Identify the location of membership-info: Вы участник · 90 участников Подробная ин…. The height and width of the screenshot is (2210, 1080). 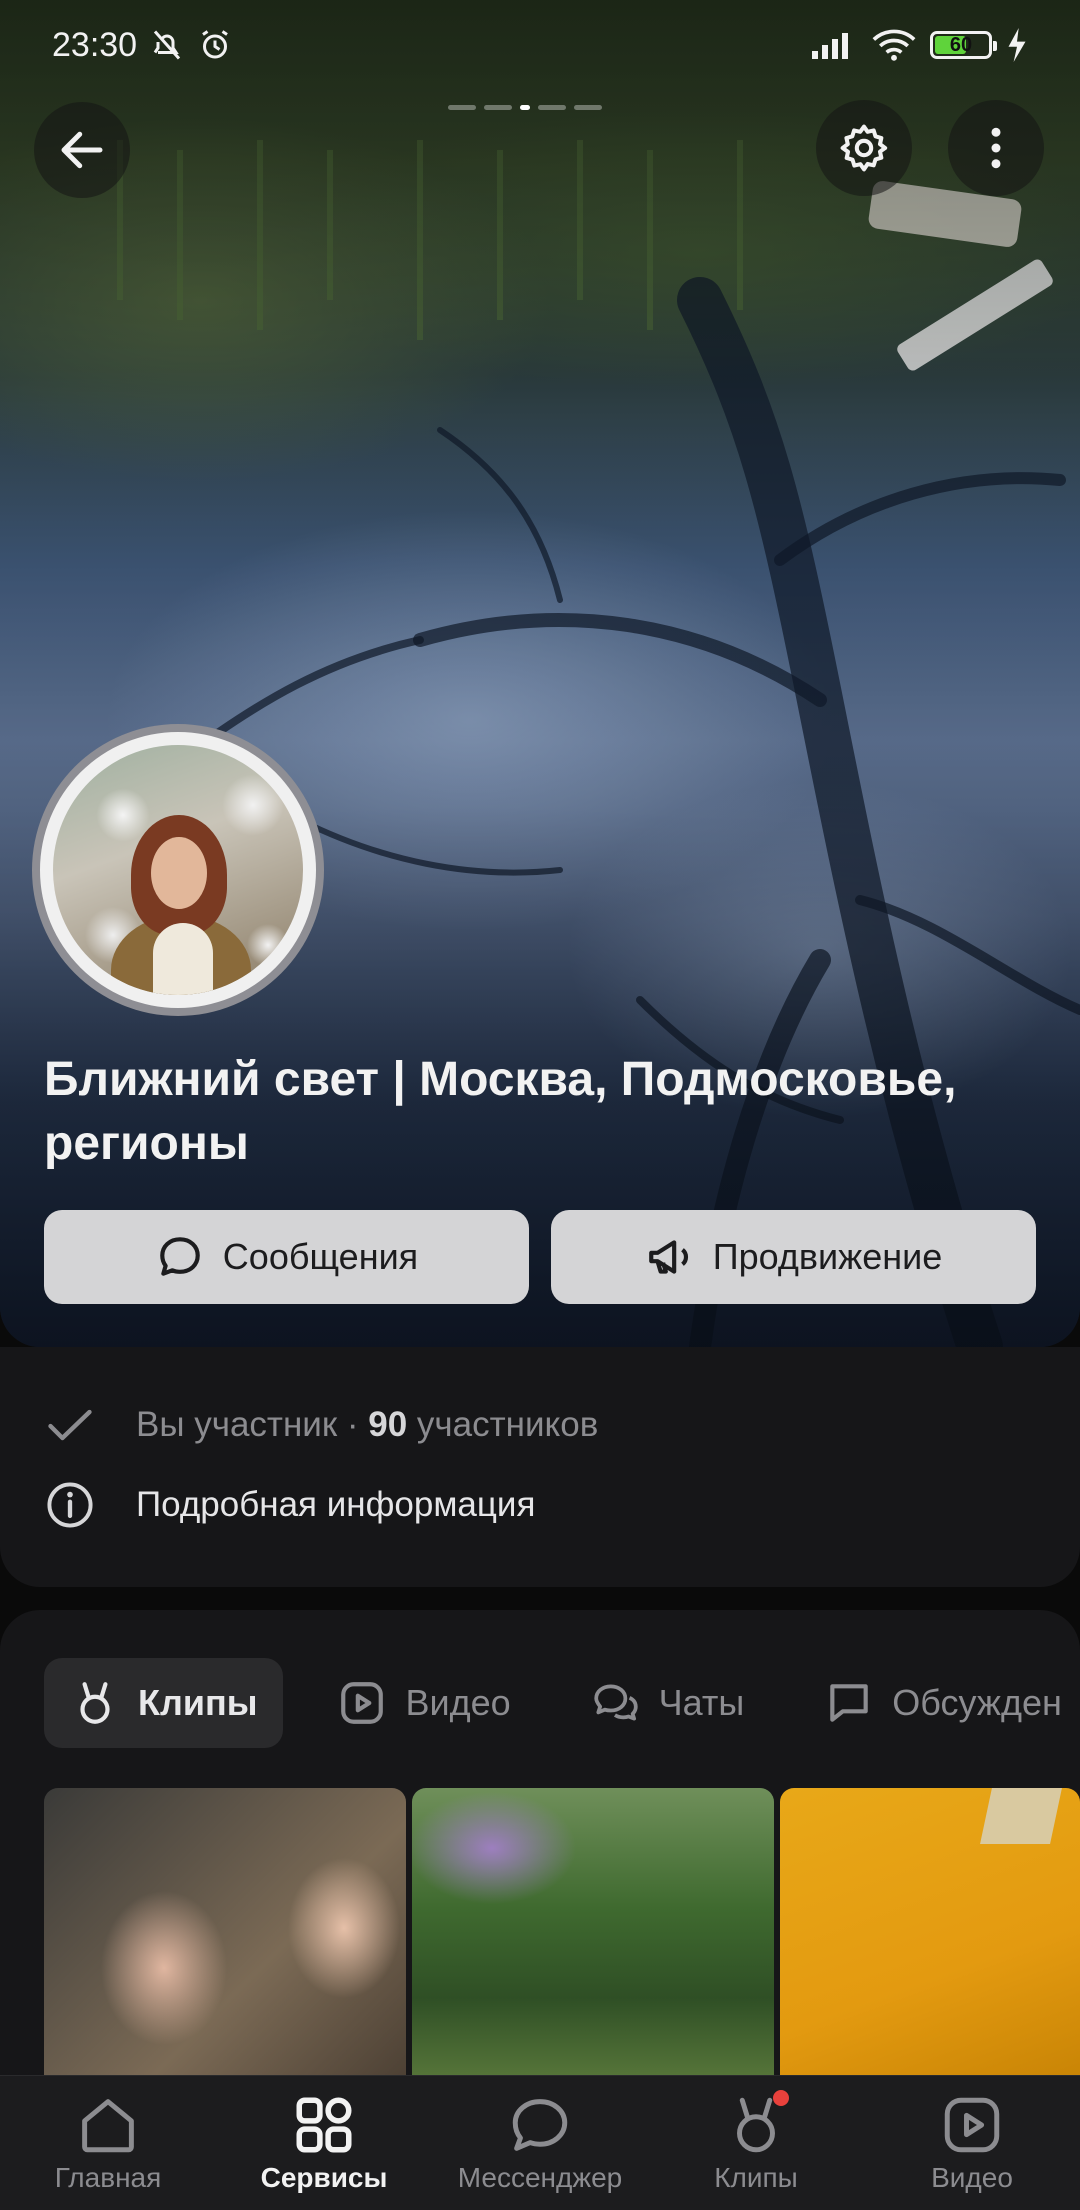
(540, 1467).